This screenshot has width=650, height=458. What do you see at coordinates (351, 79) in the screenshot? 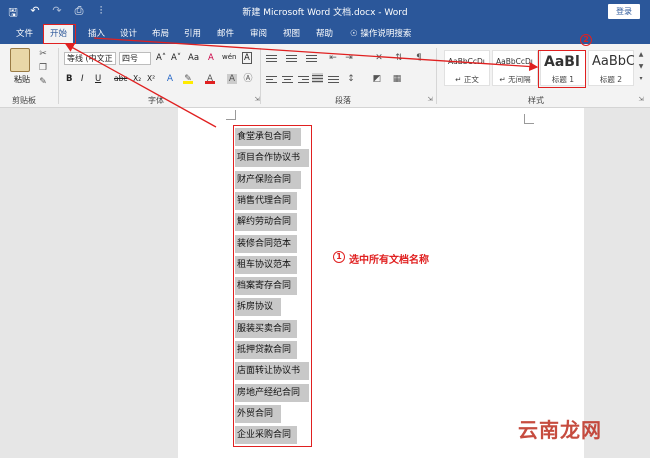
I see `line-spacing-icon: ↕` at bounding box center [351, 79].